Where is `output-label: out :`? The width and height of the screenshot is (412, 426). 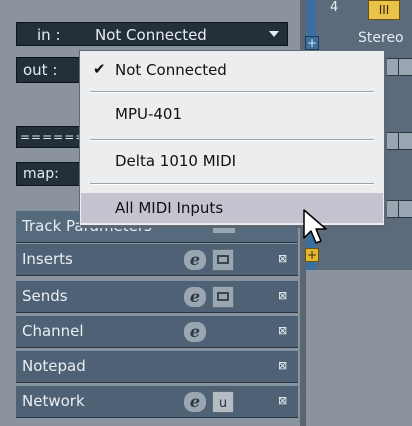
output-label: out : is located at coordinates (40, 70).